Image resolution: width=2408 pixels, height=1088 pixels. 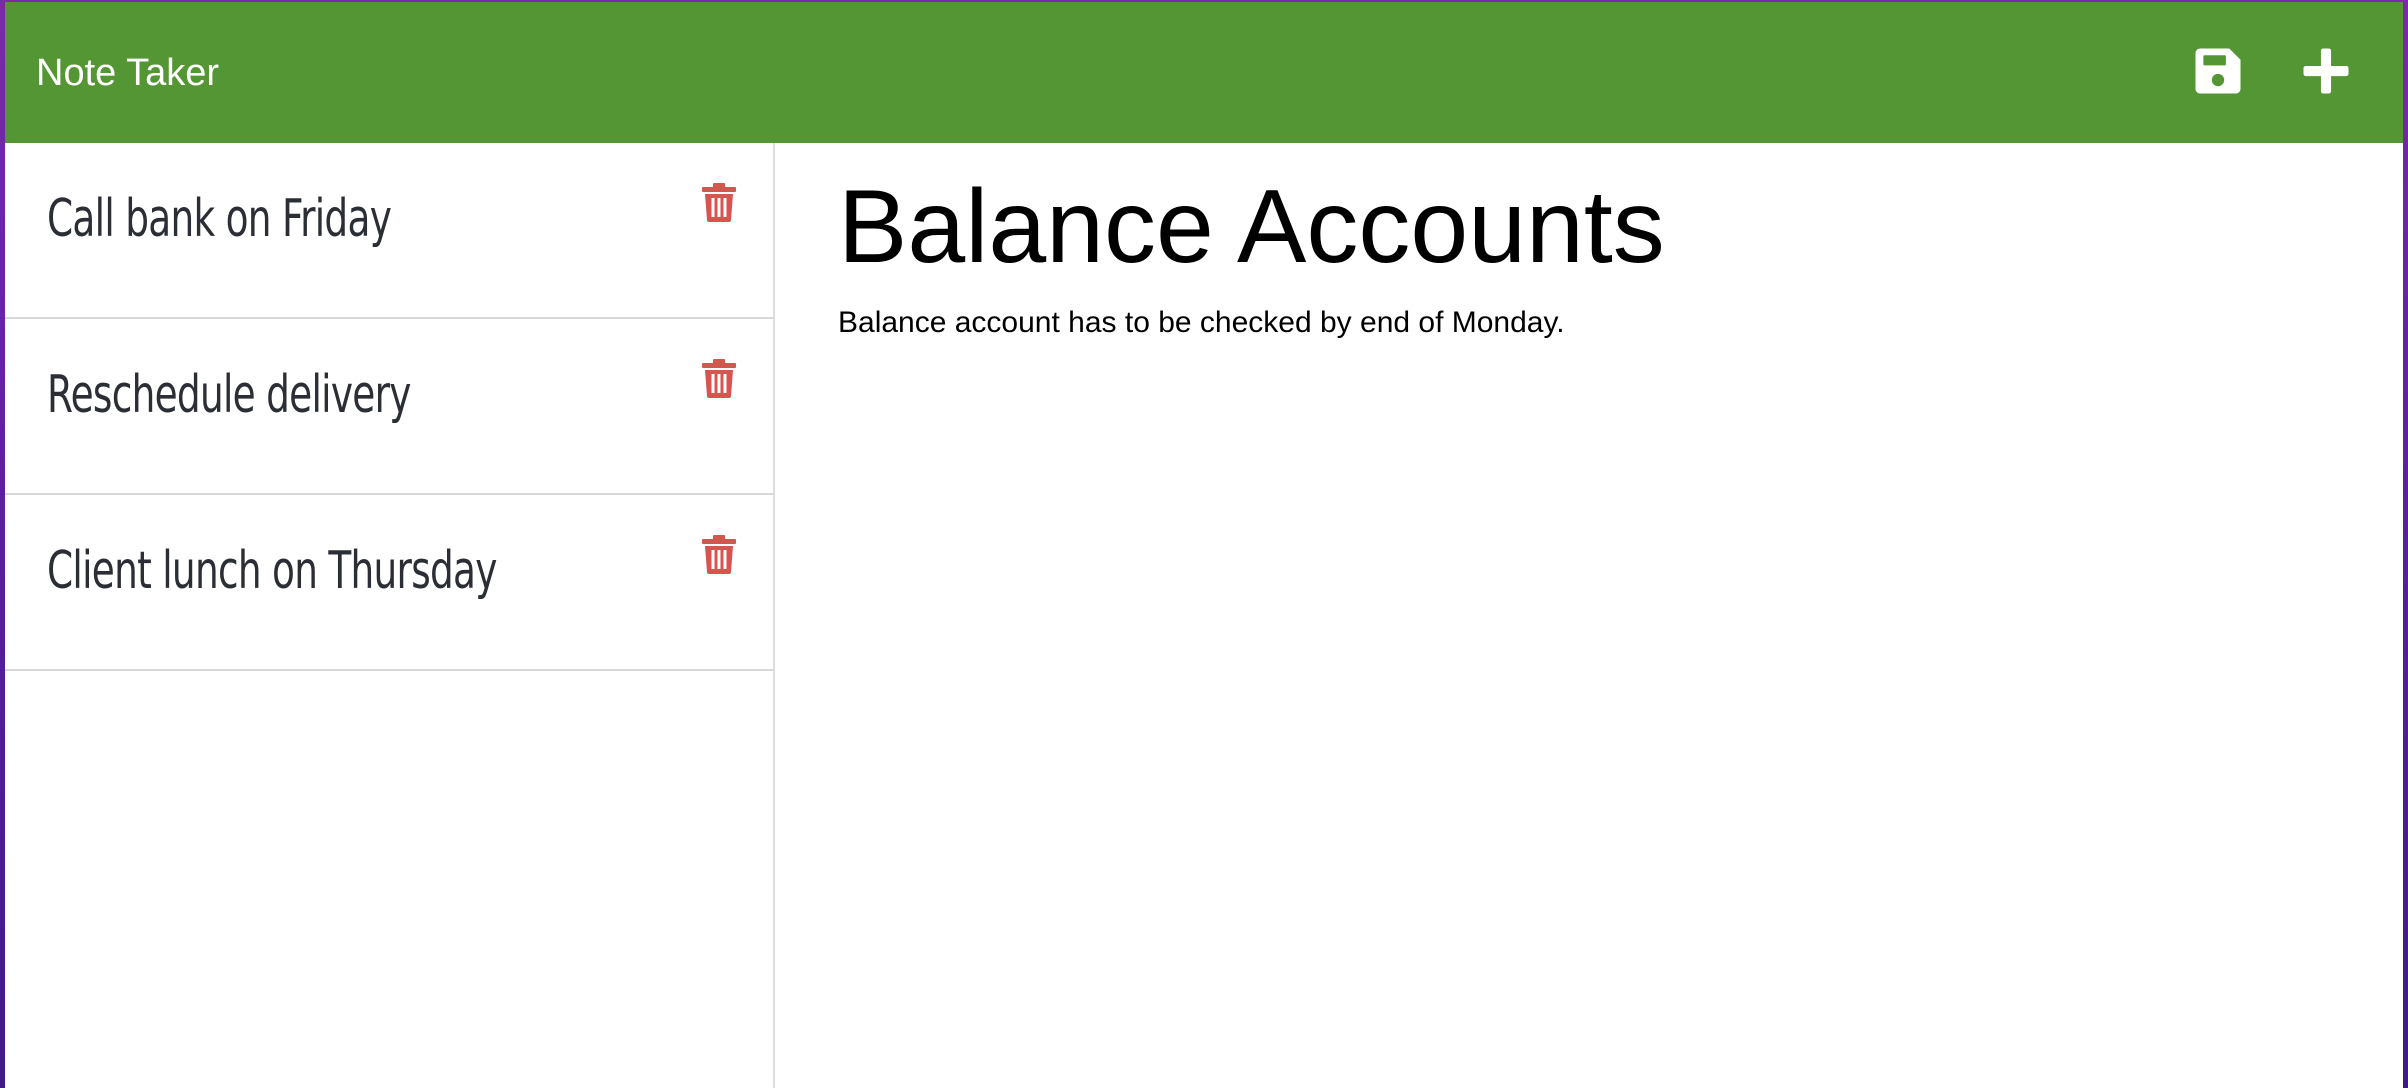 I want to click on plus-icon, so click(x=2326, y=71).